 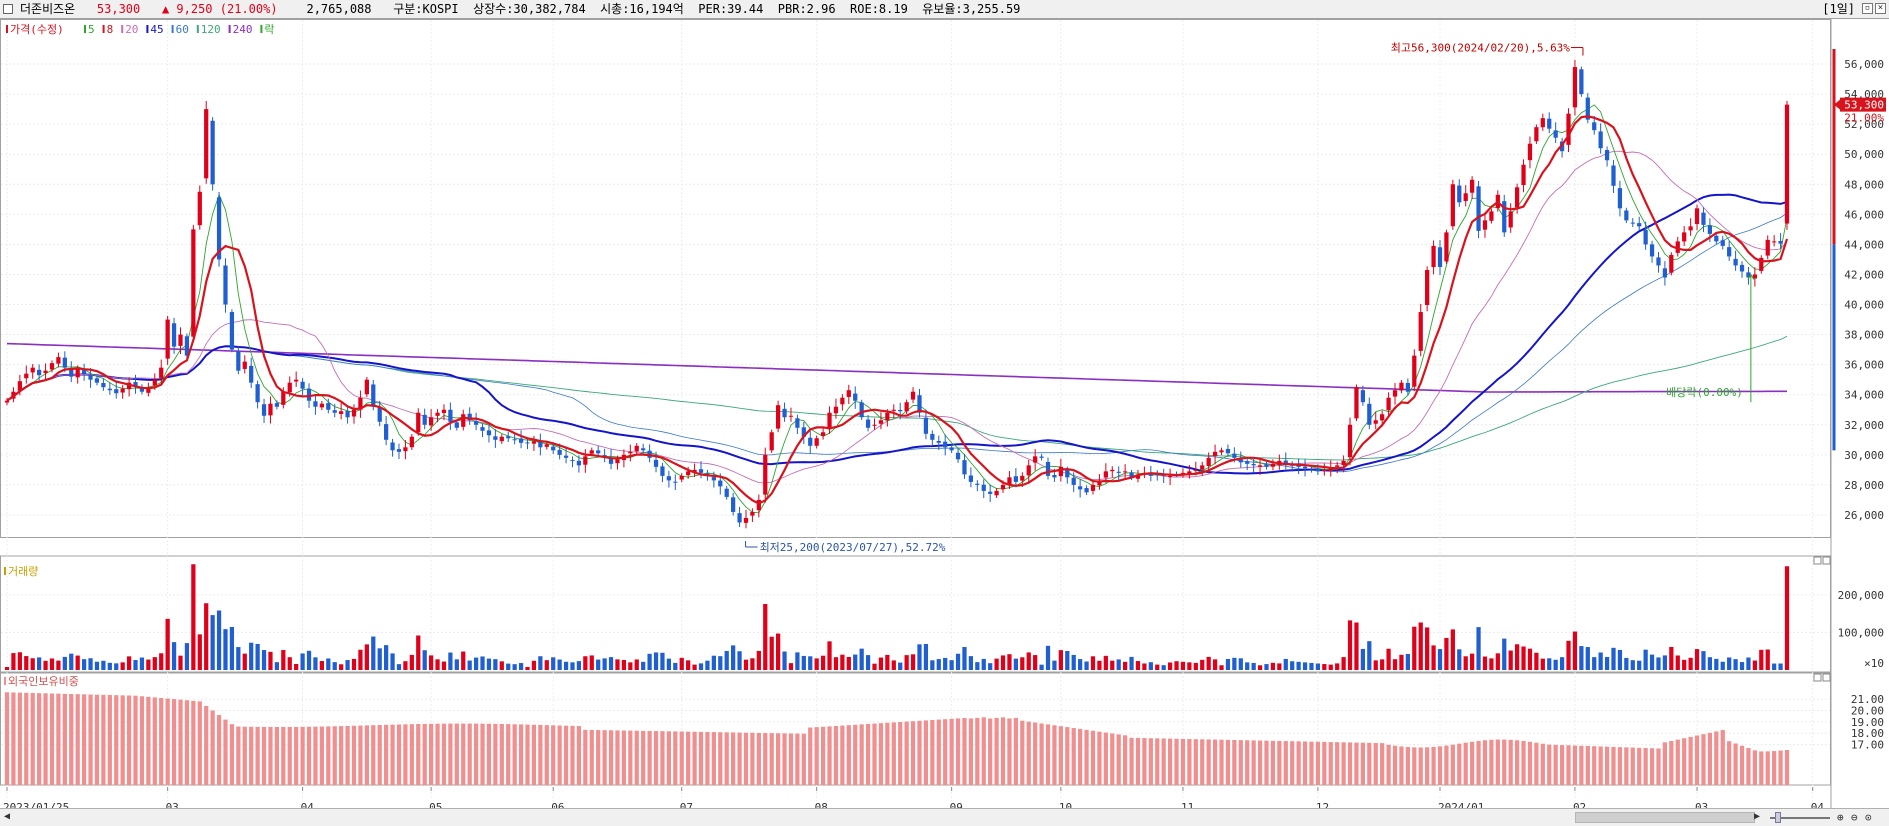 I want to click on foreign-panel-restore-icon, so click(x=1817, y=677).